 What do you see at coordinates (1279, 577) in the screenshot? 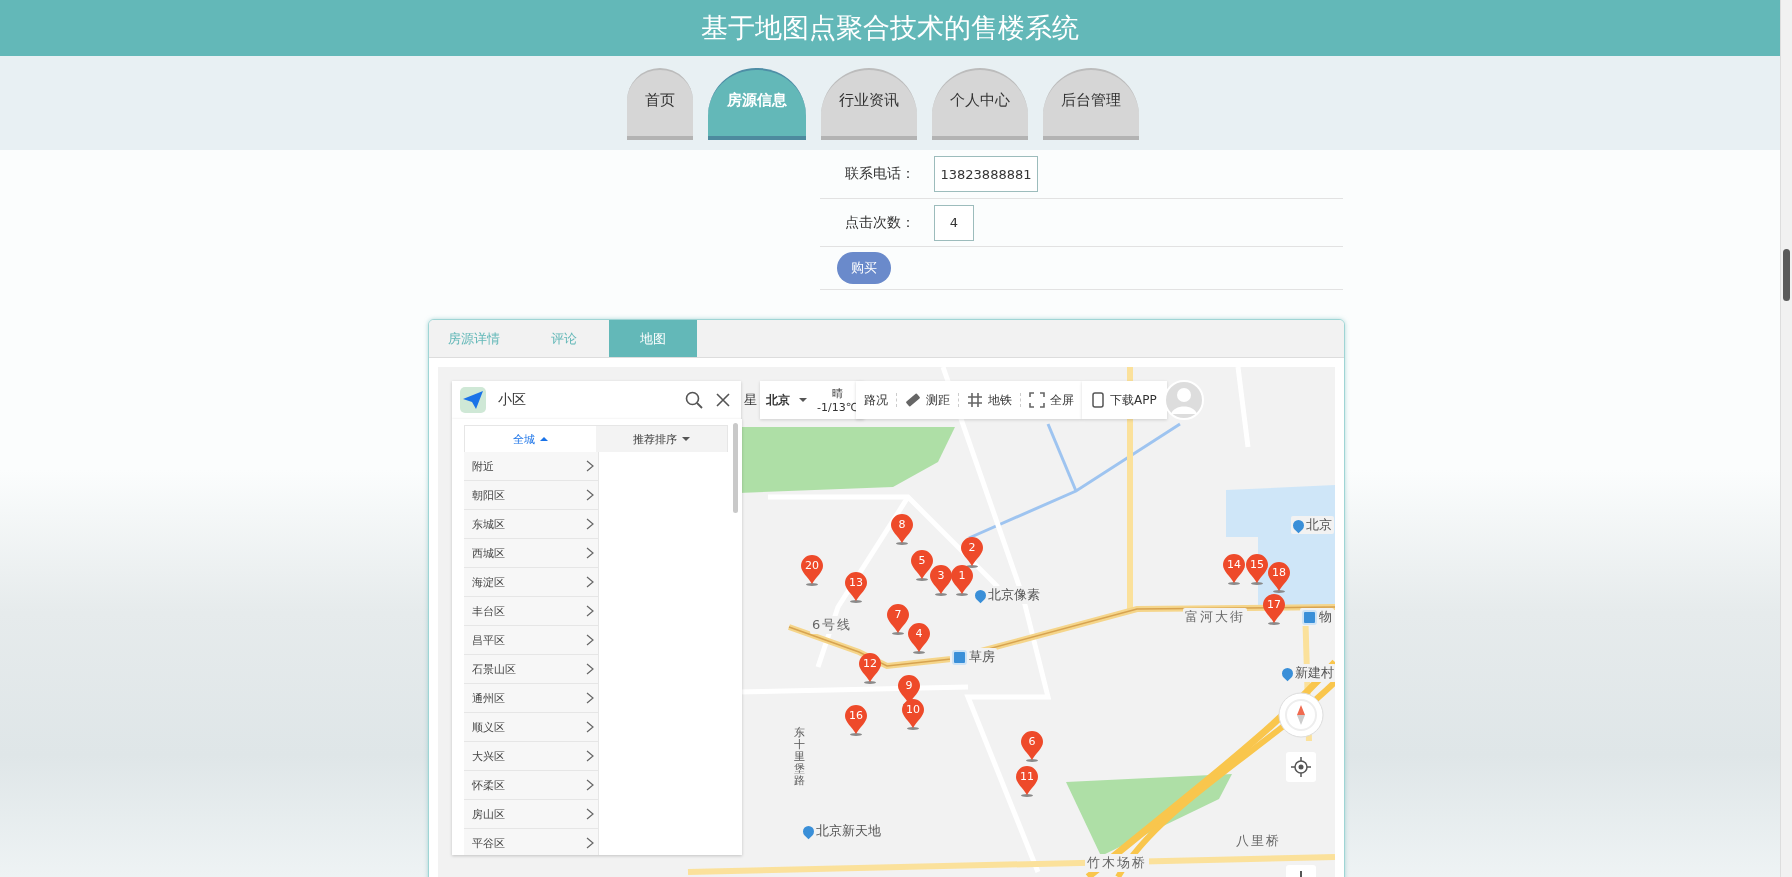
I see `map-marker: 18` at bounding box center [1279, 577].